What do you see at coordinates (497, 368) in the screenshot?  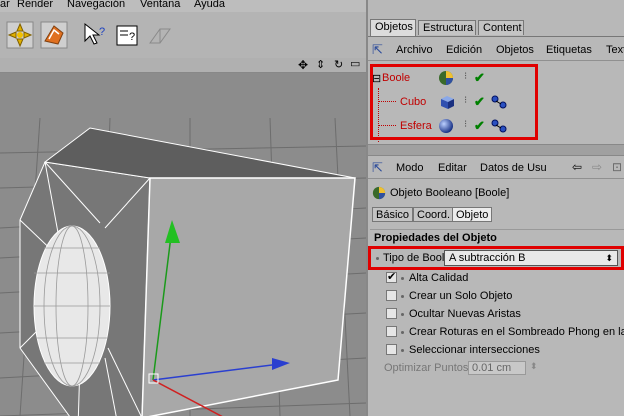 I see `optimize-points-field: 0.01 cm` at bounding box center [497, 368].